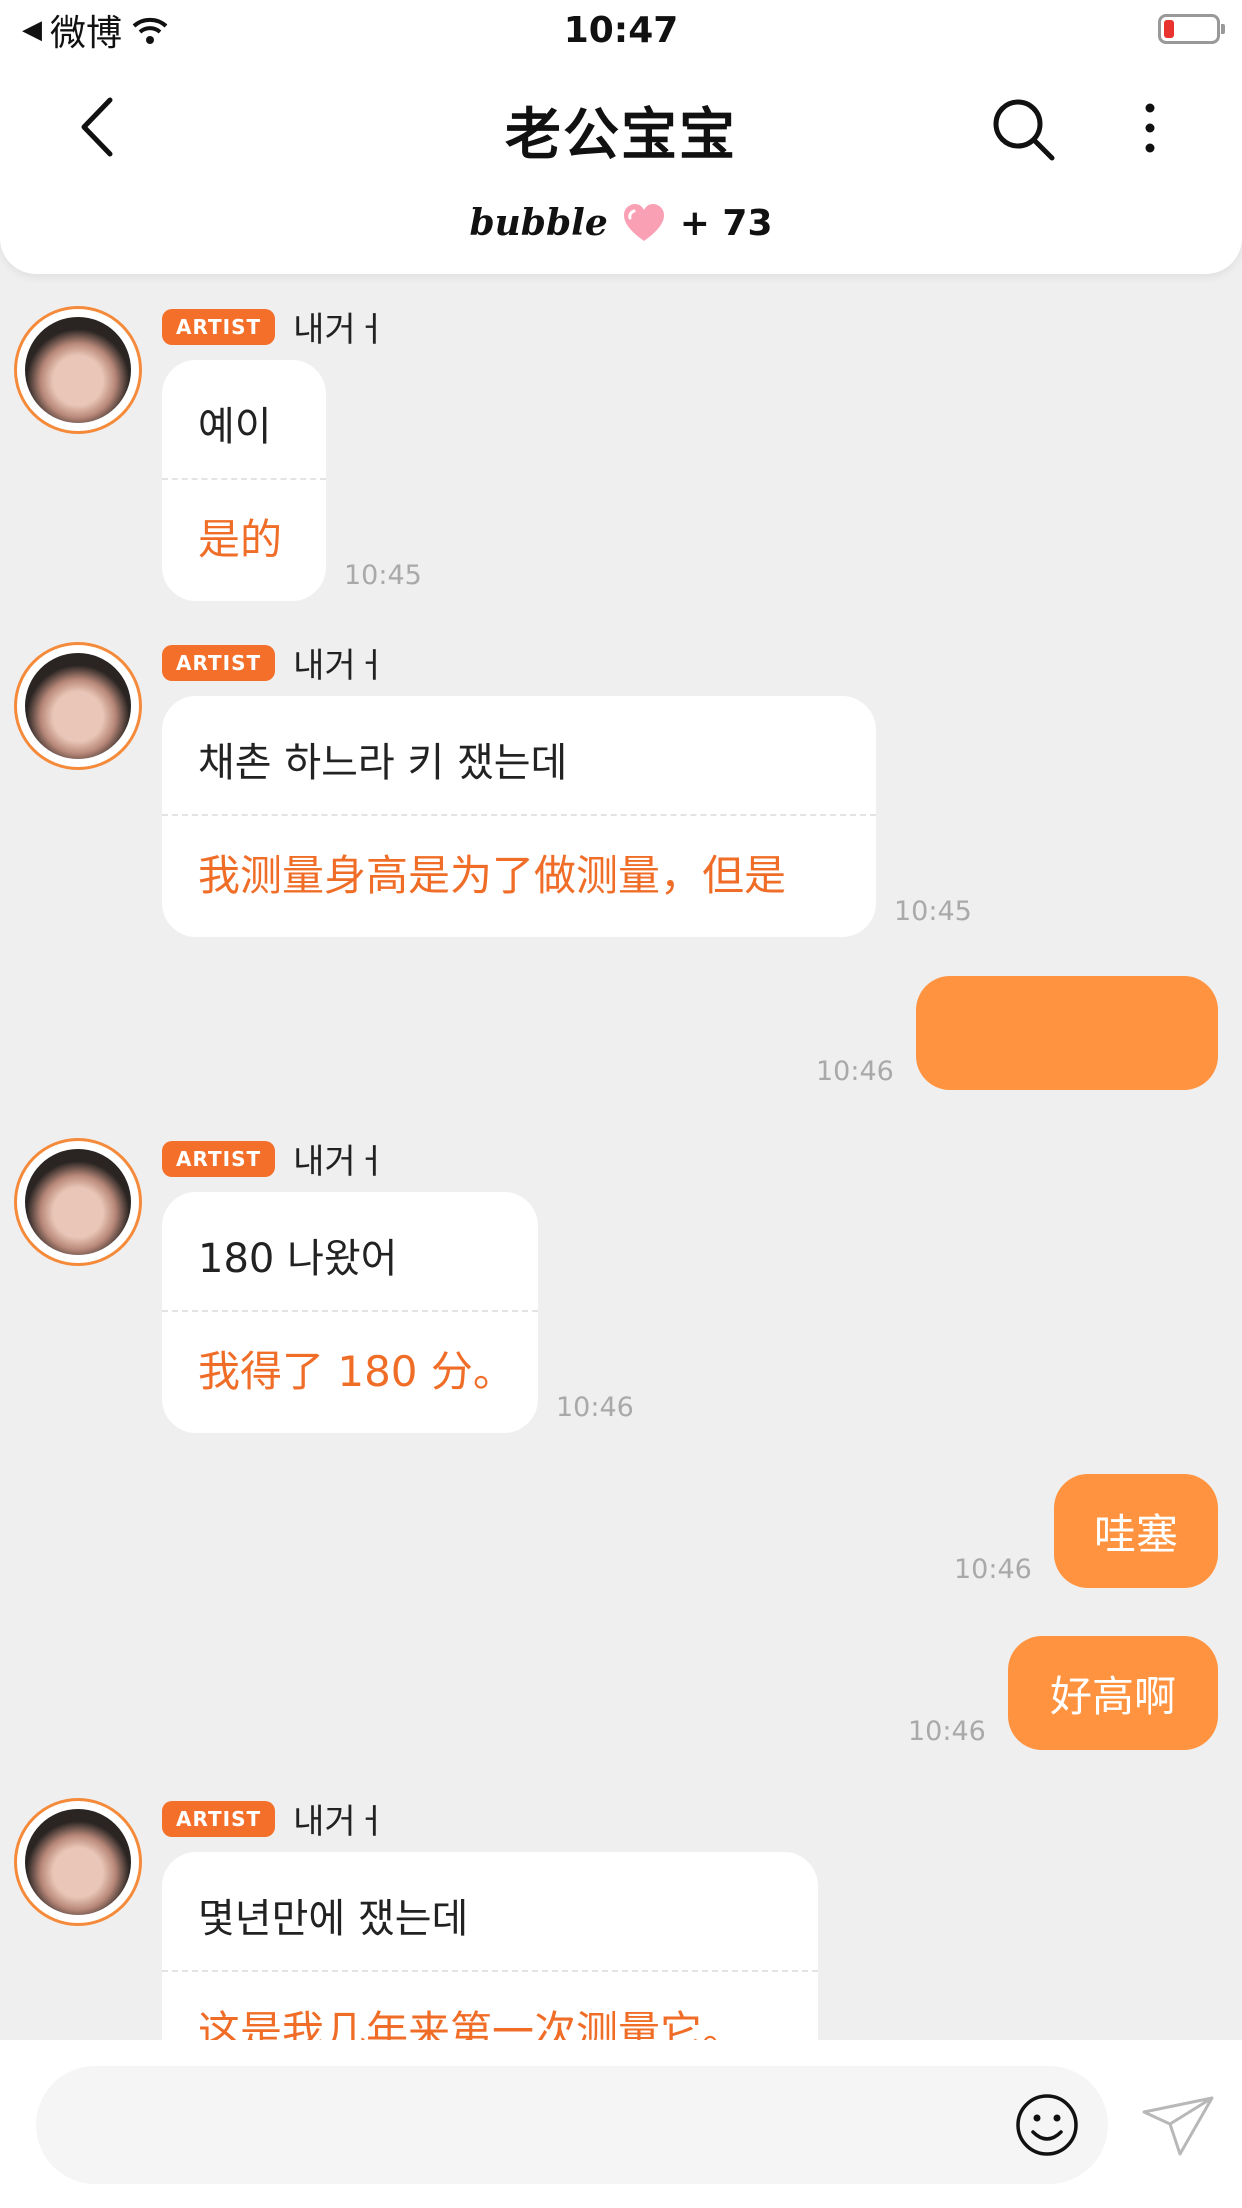 Image resolution: width=1242 pixels, height=2208 pixels. What do you see at coordinates (726, 223) in the screenshot?
I see `subscriber-count: + 73` at bounding box center [726, 223].